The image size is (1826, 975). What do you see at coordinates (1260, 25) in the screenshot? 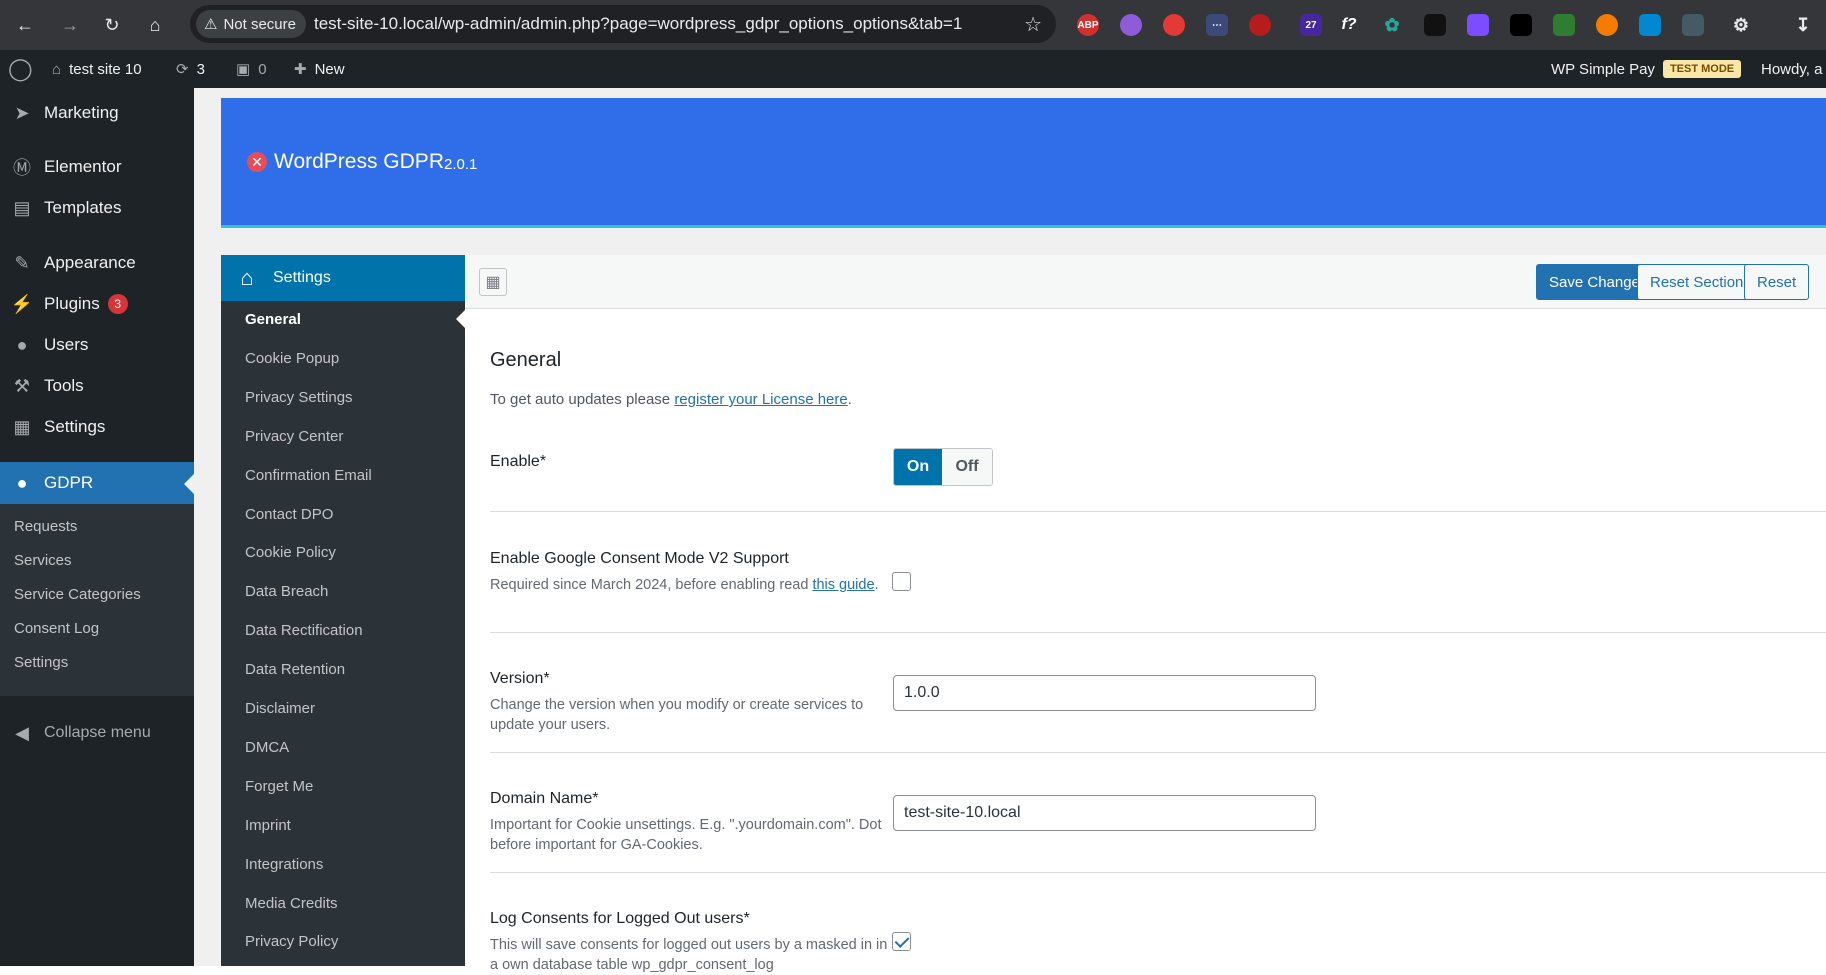
I see `seo-extension-icon` at bounding box center [1260, 25].